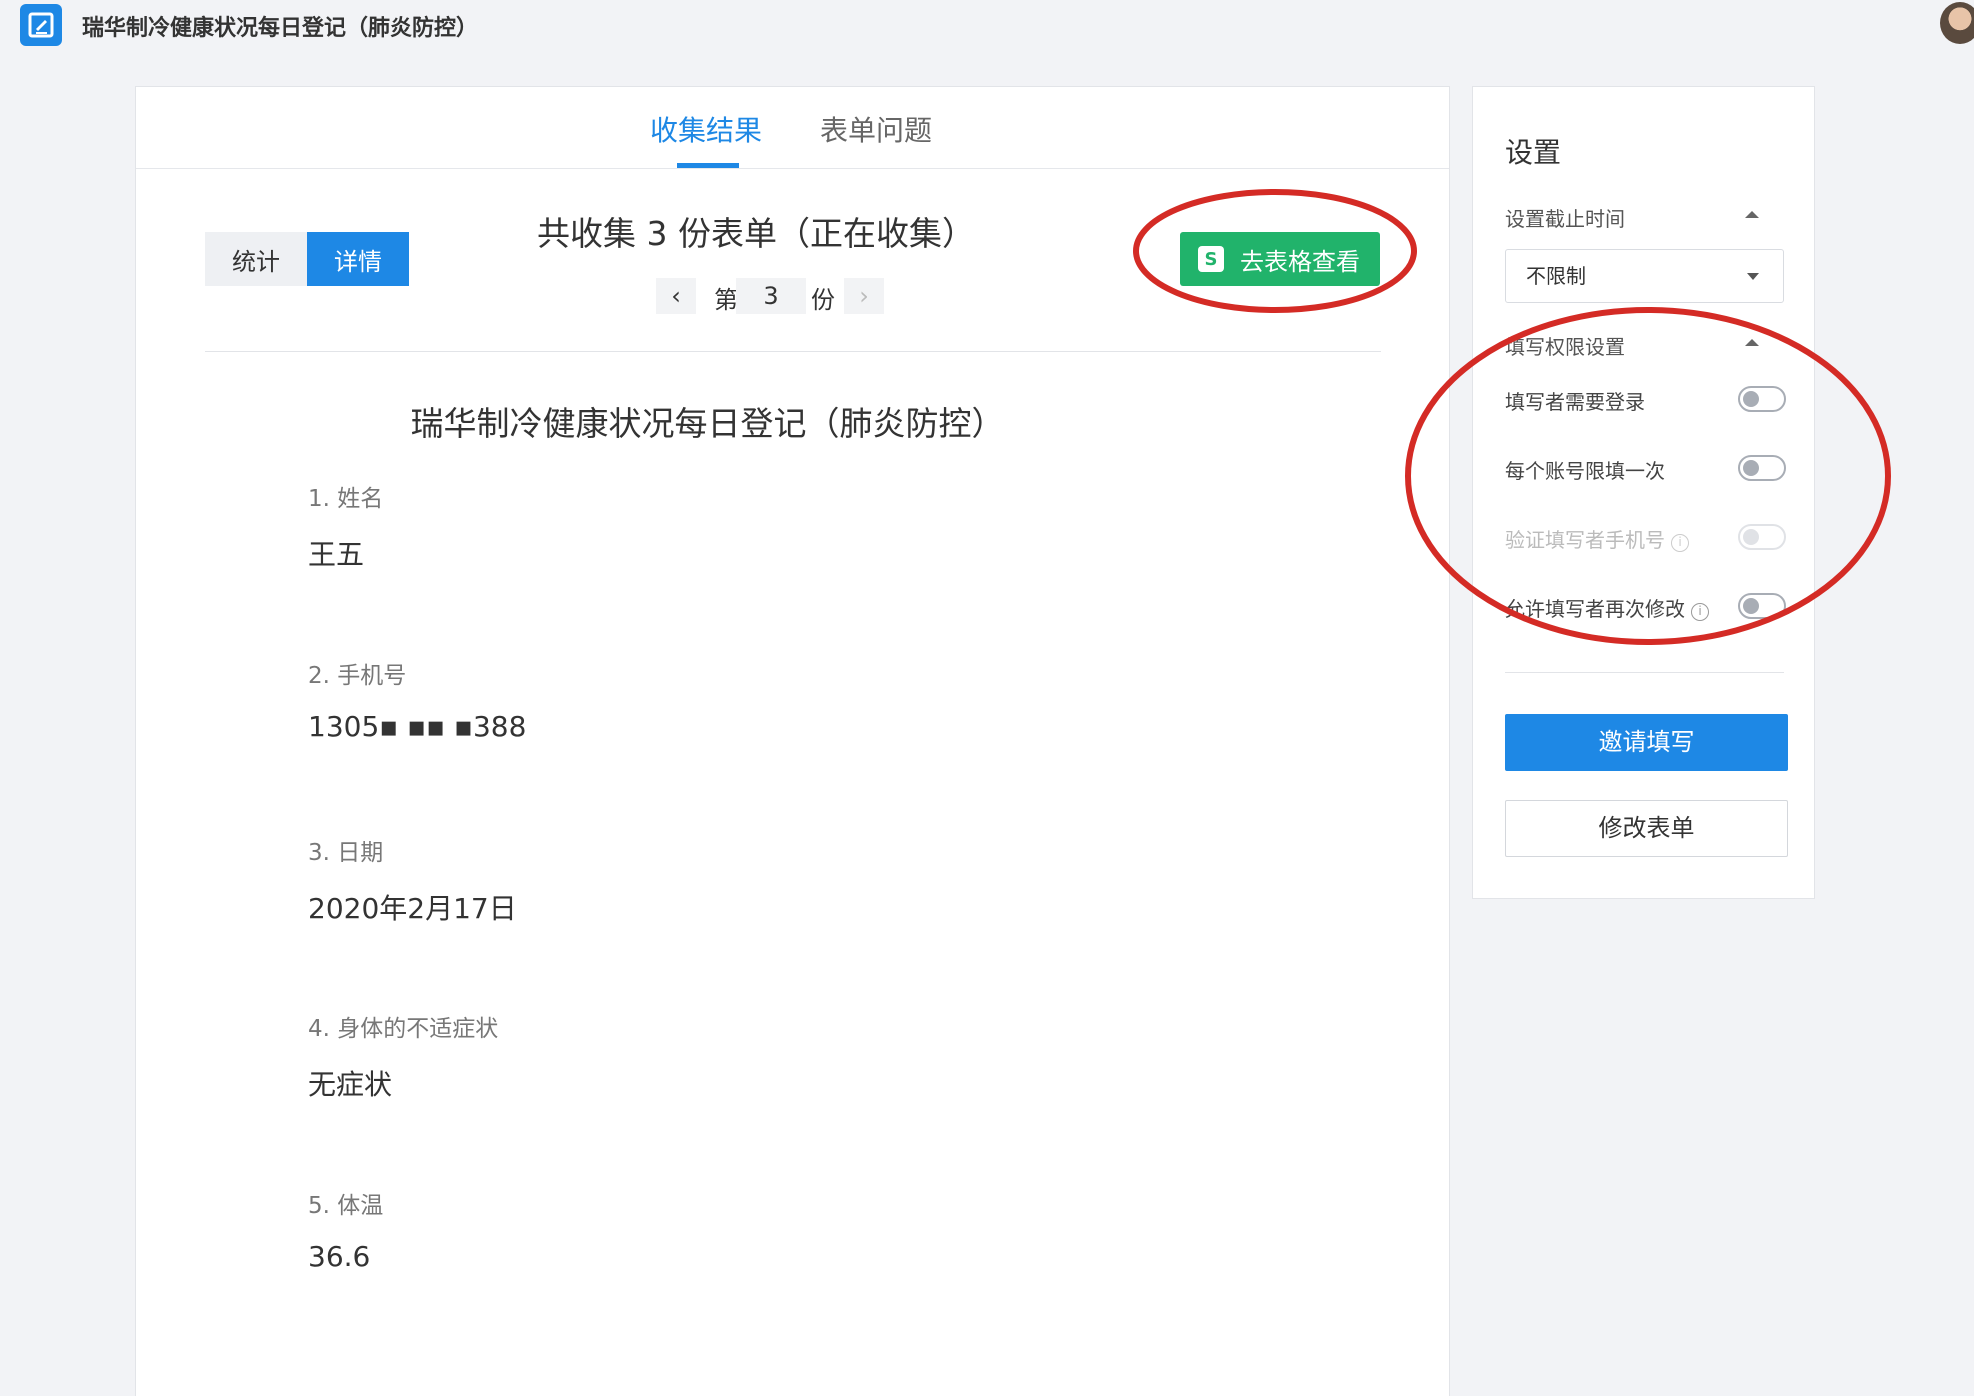  What do you see at coordinates (1752, 214) in the screenshot?
I see `collapse-deadline-icon` at bounding box center [1752, 214].